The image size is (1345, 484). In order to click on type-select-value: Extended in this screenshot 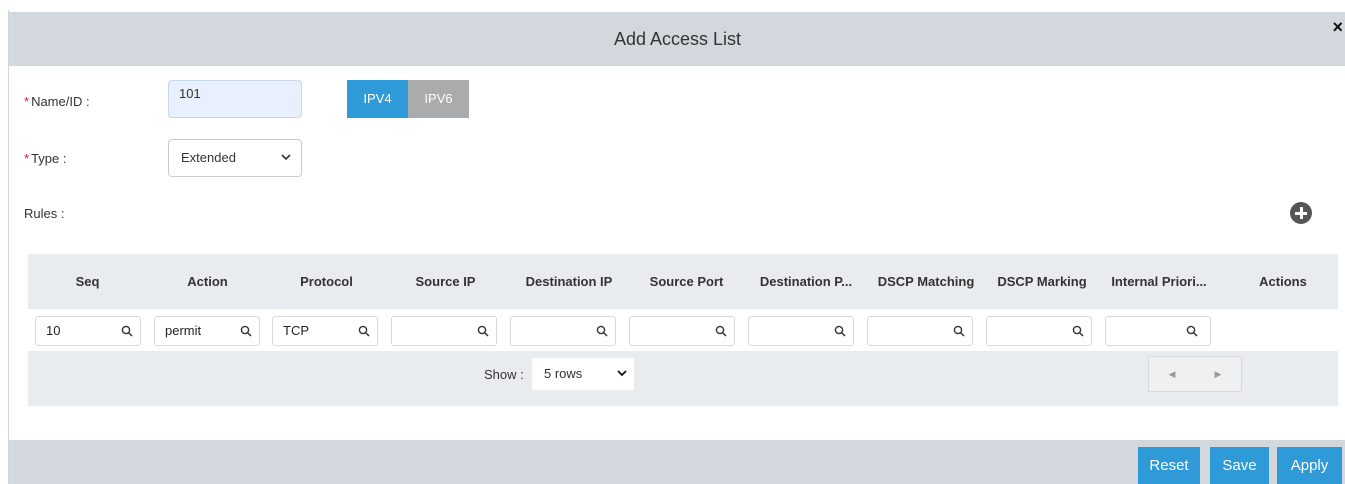, I will do `click(208, 157)`.